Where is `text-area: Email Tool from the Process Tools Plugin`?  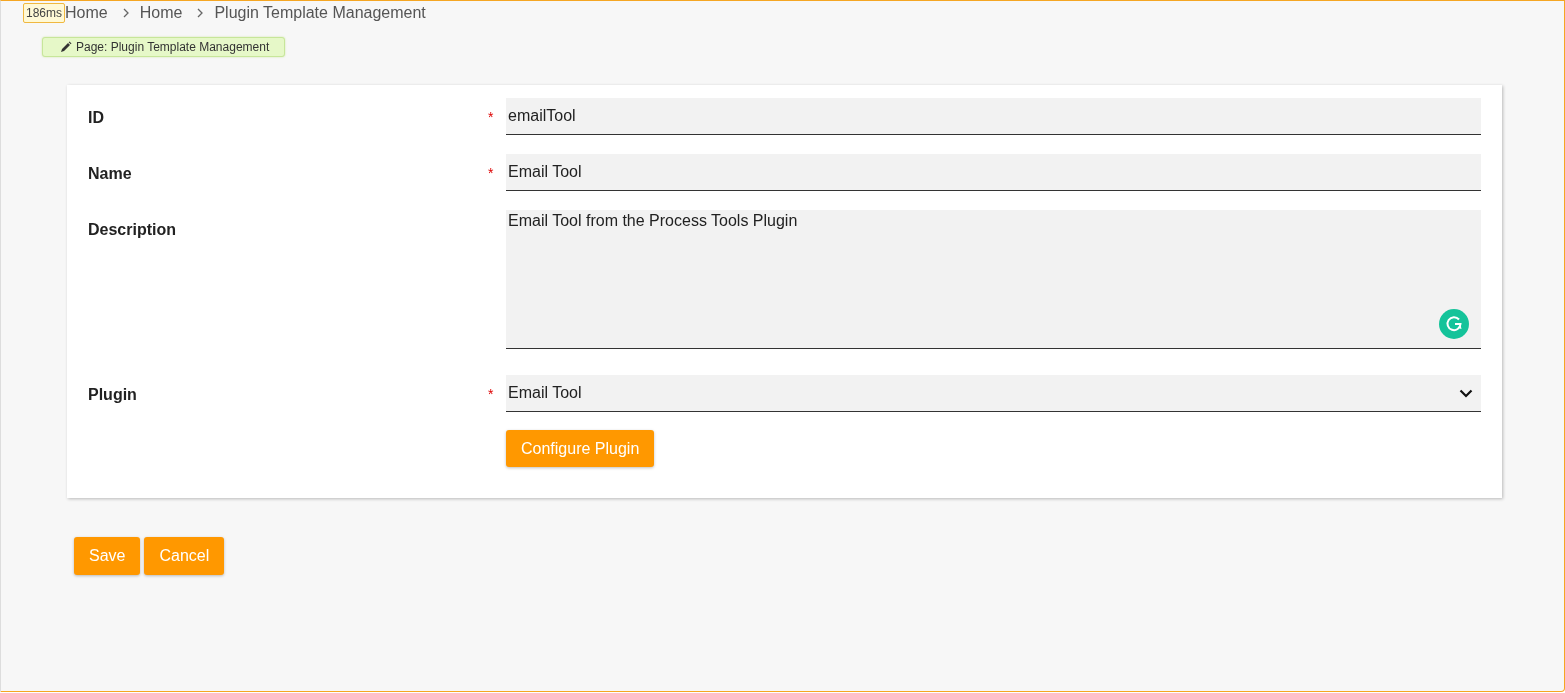
text-area: Email Tool from the Process Tools Plugin is located at coordinates (993, 279).